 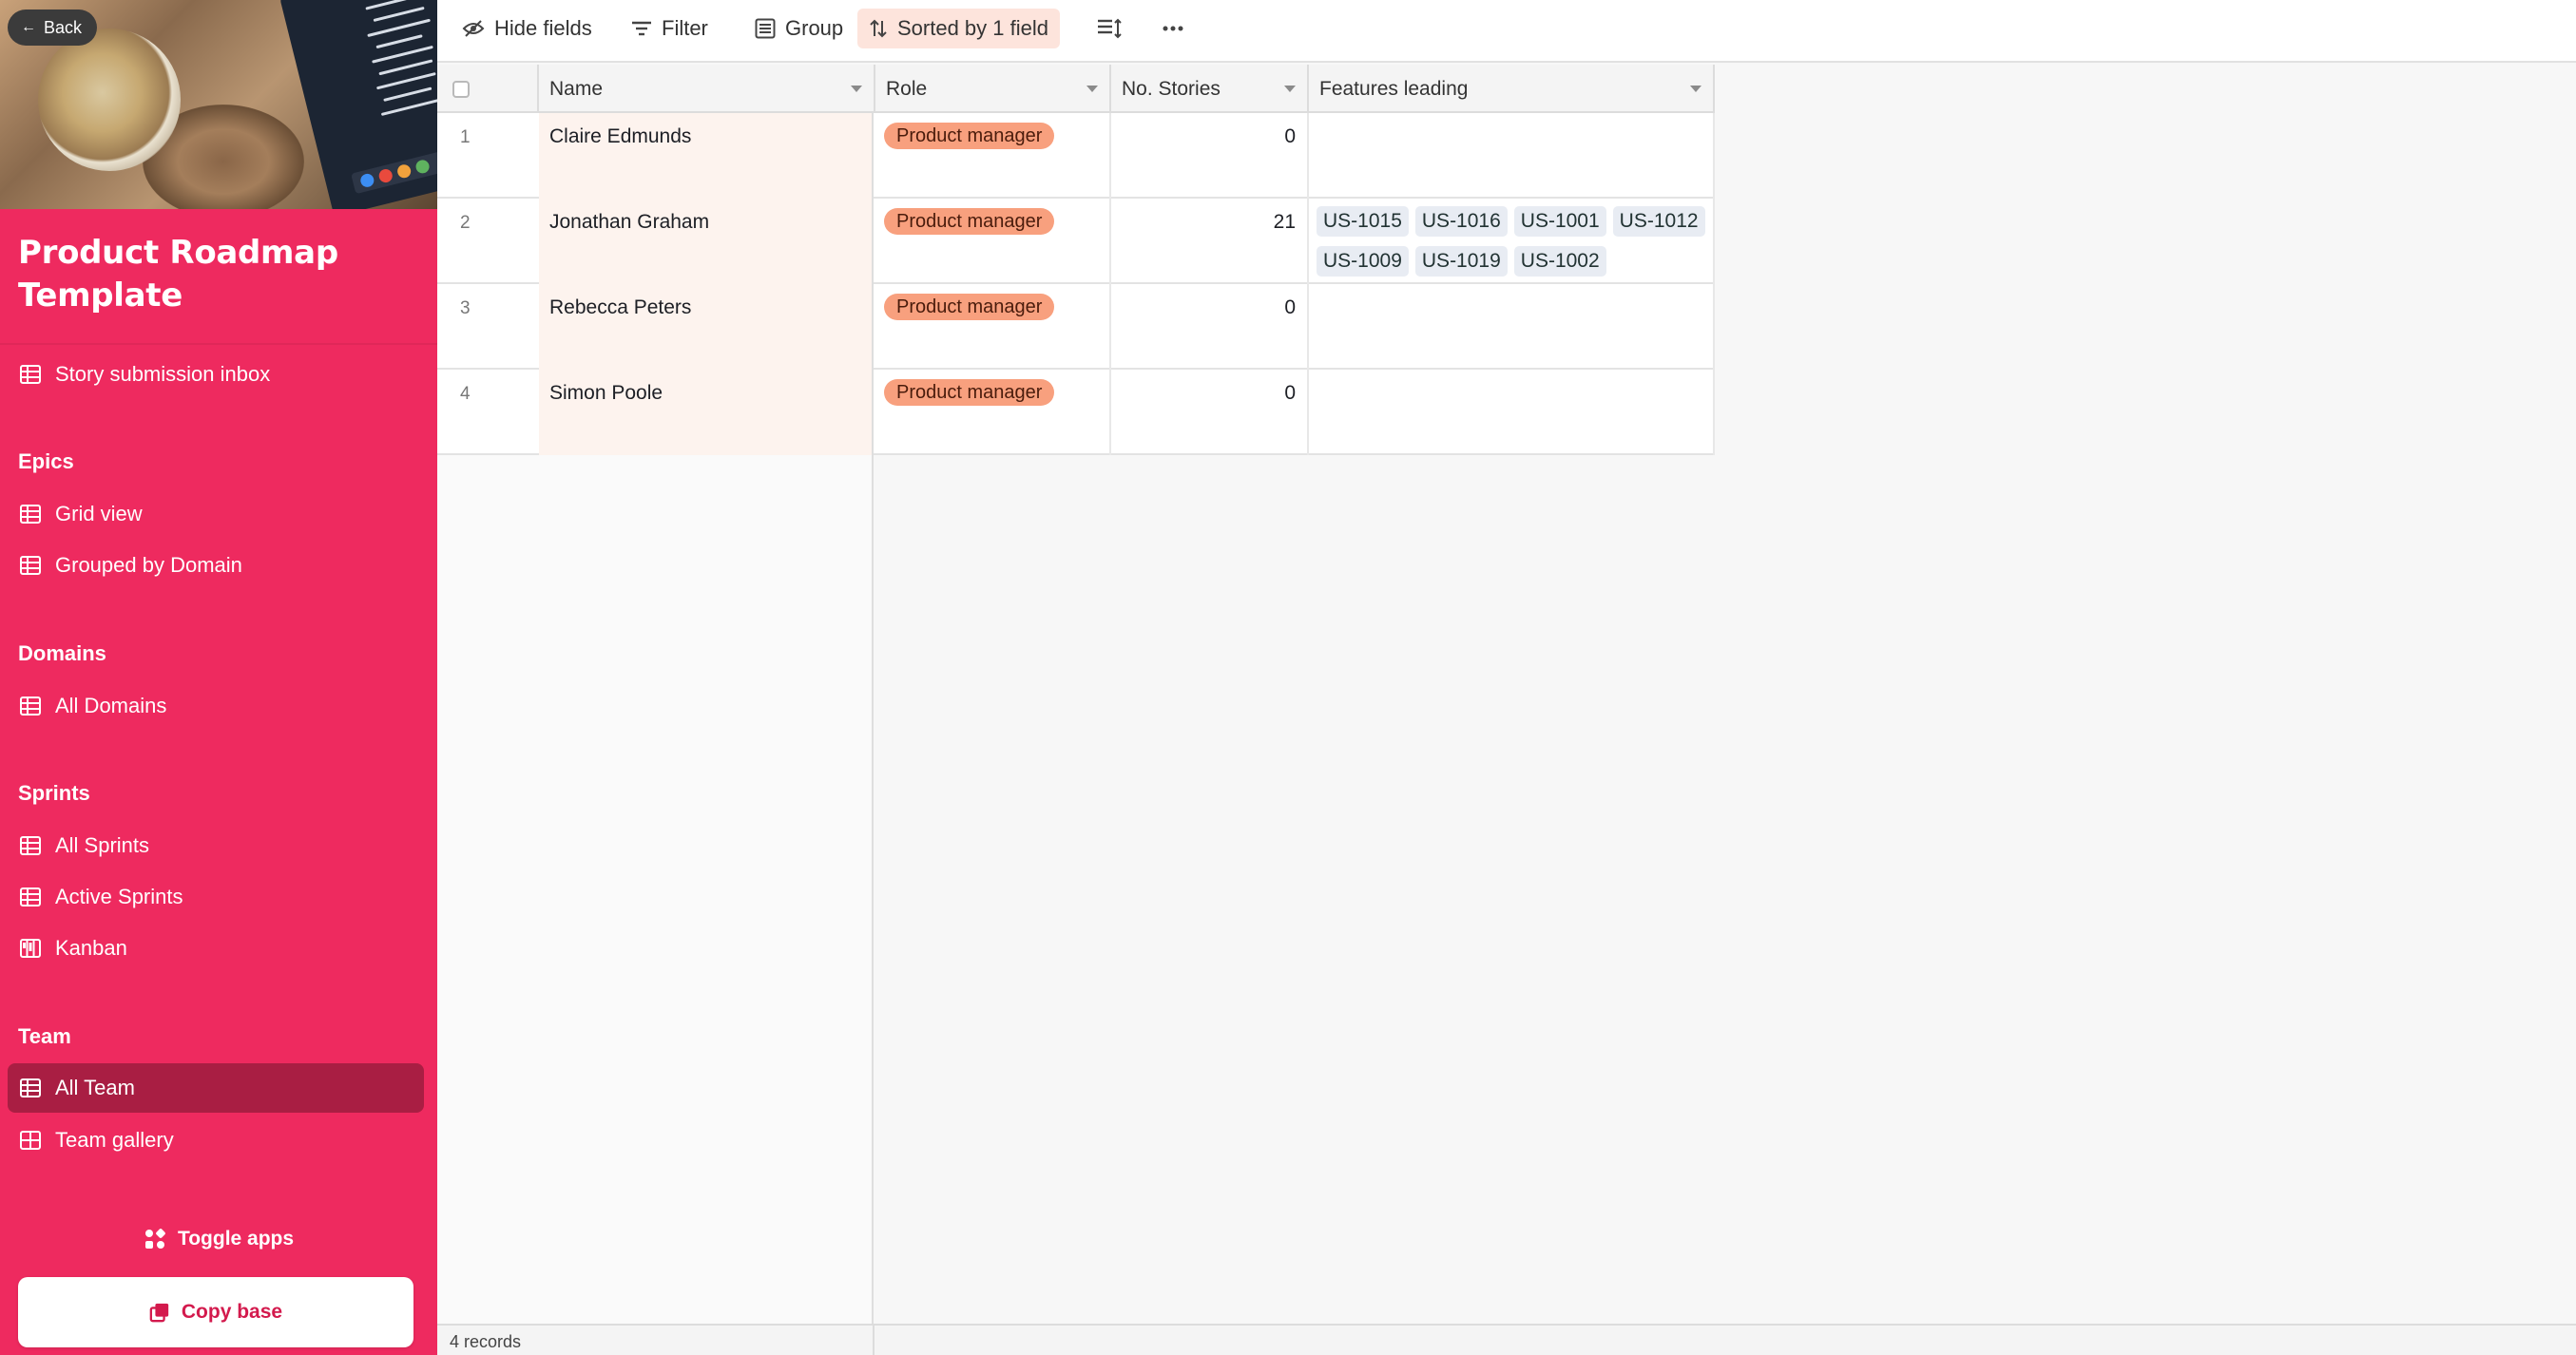 What do you see at coordinates (148, 565) in the screenshot?
I see `sidebar-item-label: Grouped by Domain` at bounding box center [148, 565].